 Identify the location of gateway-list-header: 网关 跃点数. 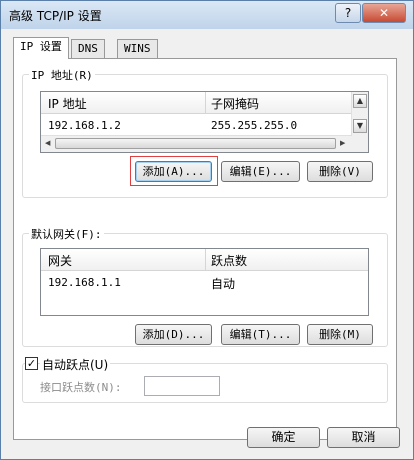
(204, 260).